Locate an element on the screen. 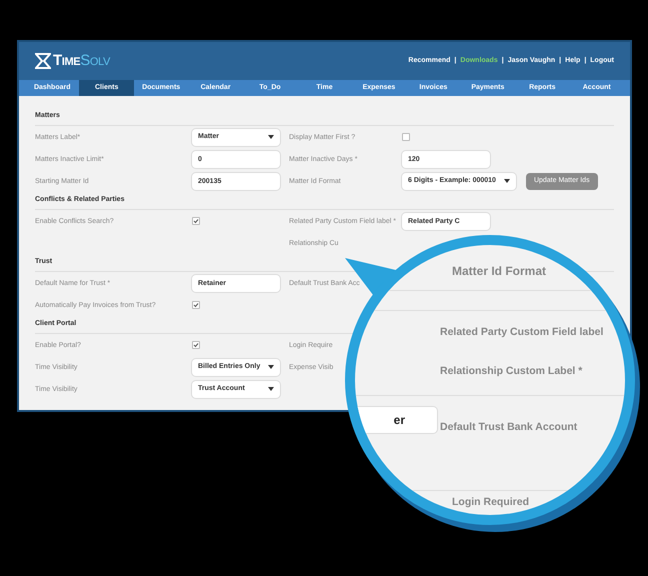  logo-text: TimeSolv is located at coordinates (81, 60).